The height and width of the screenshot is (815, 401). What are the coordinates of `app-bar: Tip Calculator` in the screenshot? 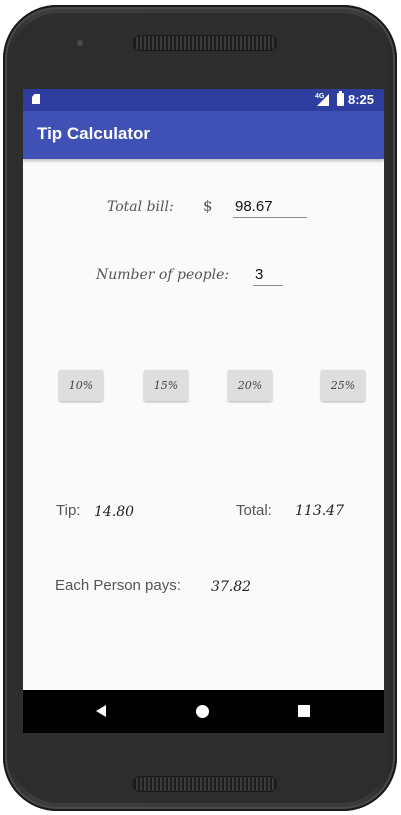 It's located at (203, 135).